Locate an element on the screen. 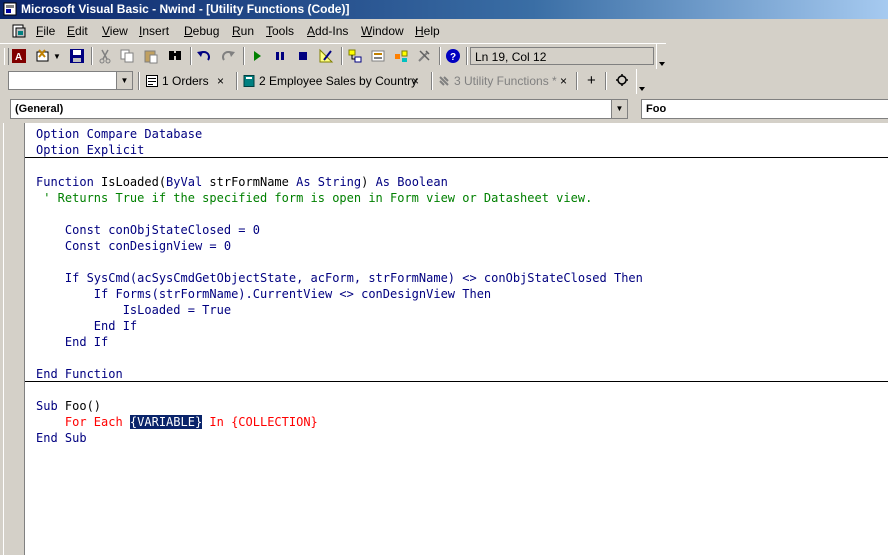 The width and height of the screenshot is (888, 555). code-line: Sub Foo() is located at coordinates (69, 406).